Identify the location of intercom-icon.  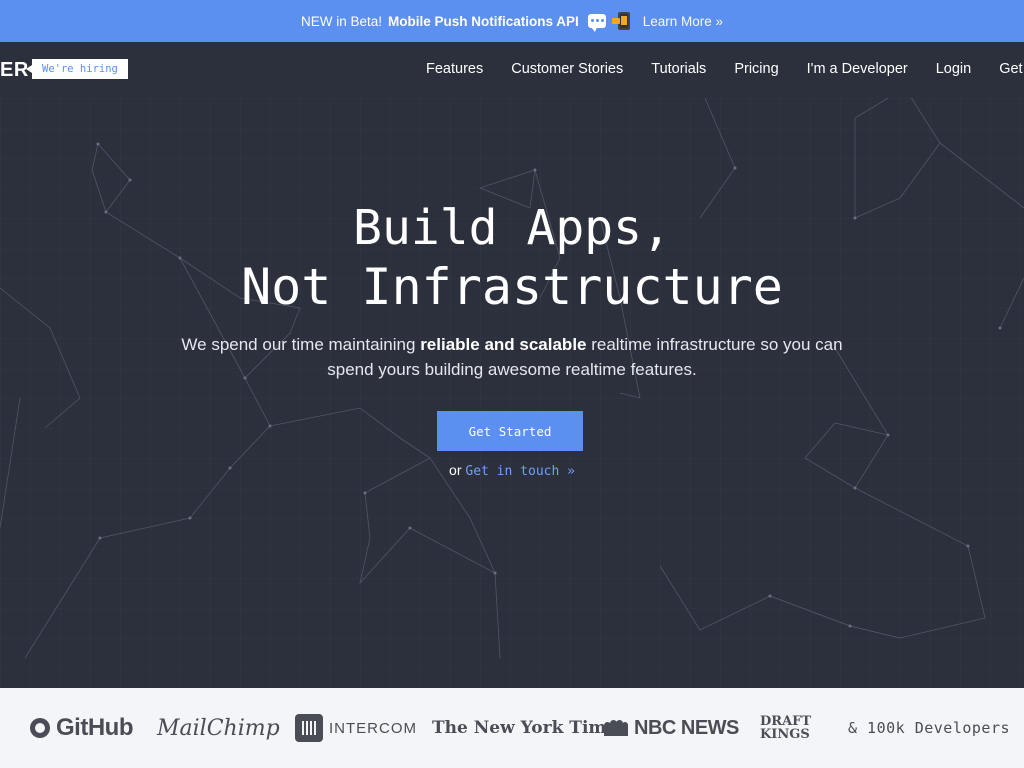
(309, 728).